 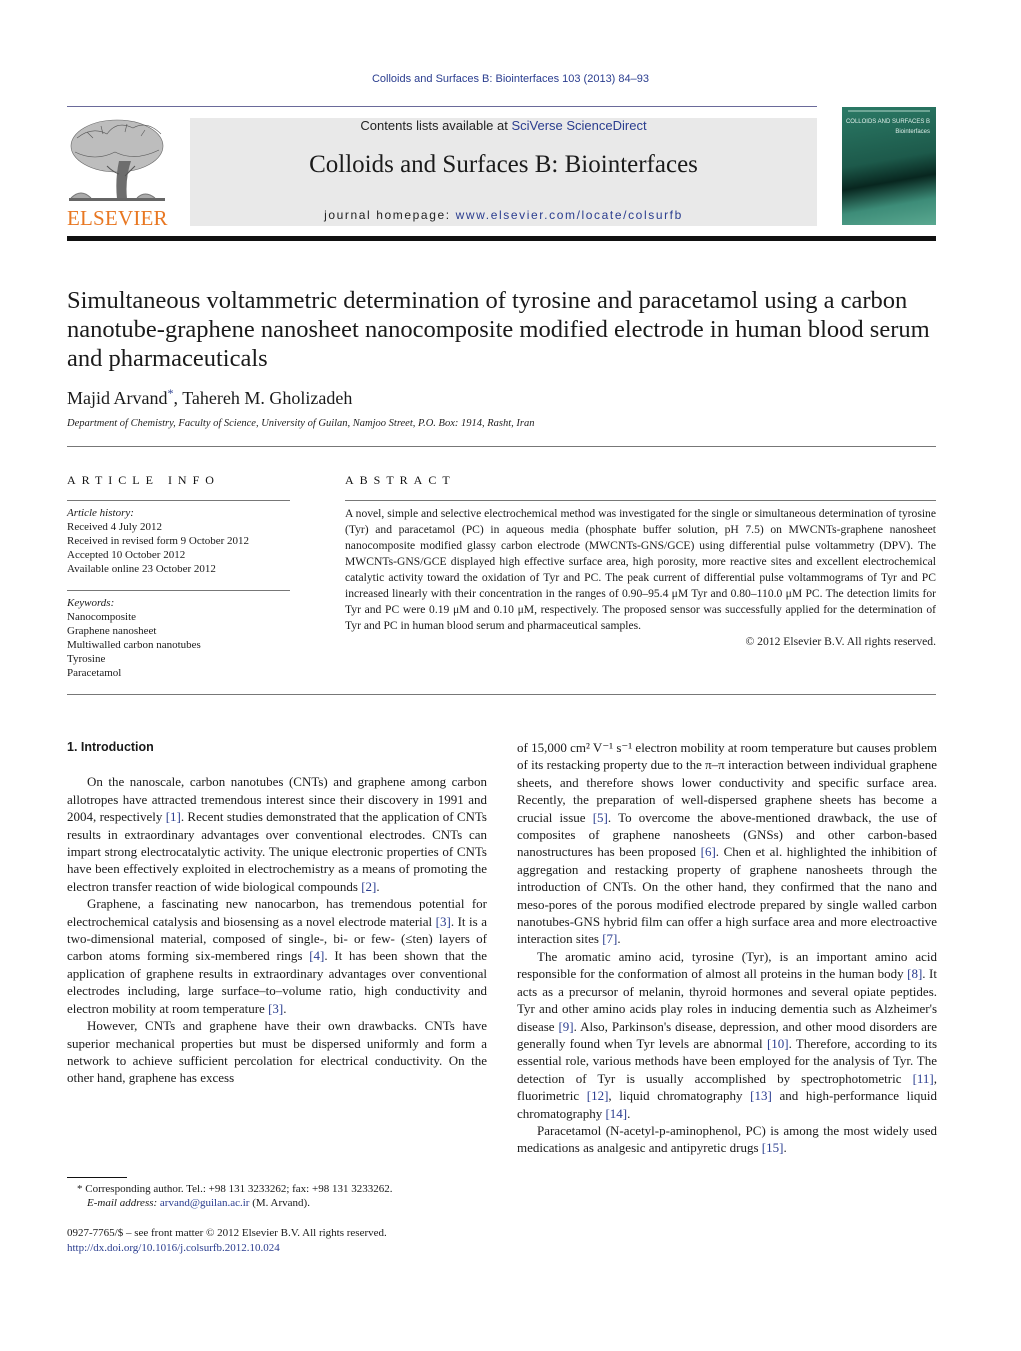 What do you see at coordinates (267, 398) in the screenshot?
I see `author-name: Tahereh M. Gholizadeh` at bounding box center [267, 398].